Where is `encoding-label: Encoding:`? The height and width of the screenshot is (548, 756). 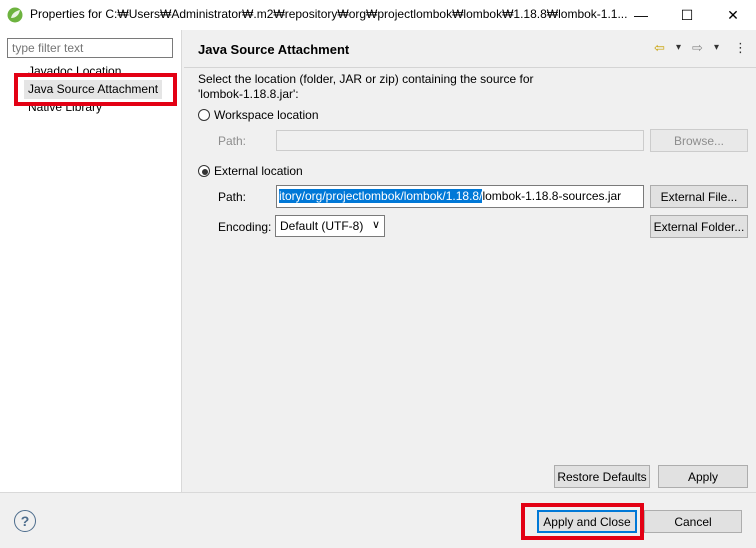
encoding-label: Encoding: is located at coordinates (245, 227).